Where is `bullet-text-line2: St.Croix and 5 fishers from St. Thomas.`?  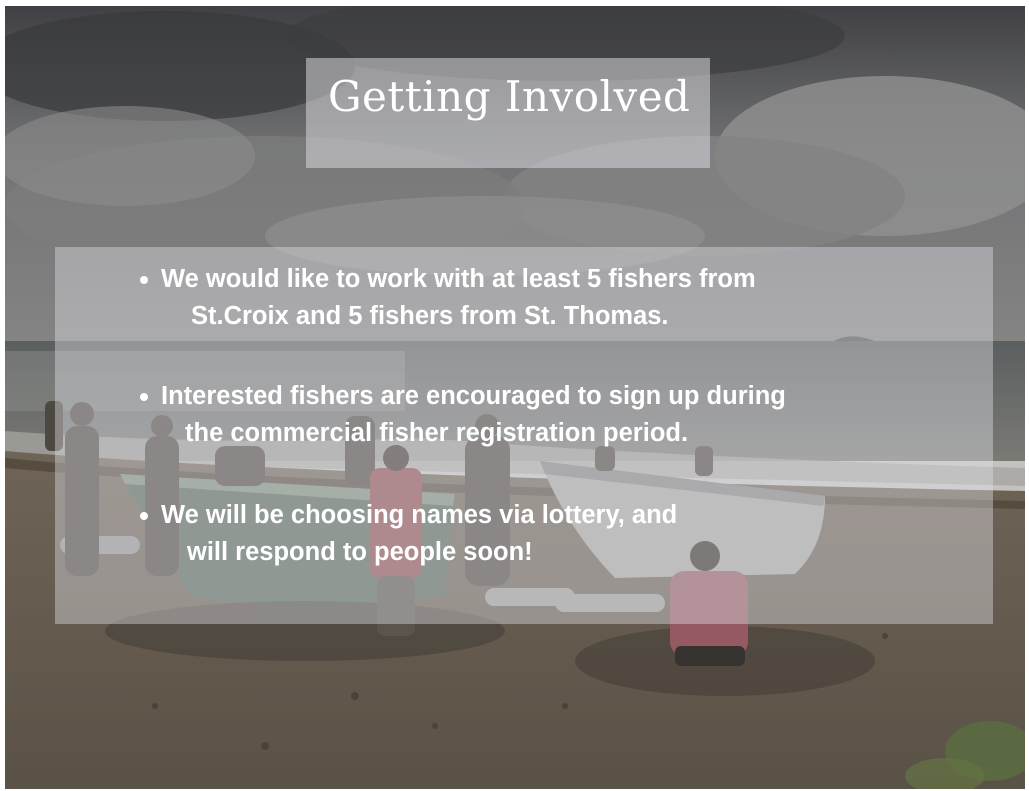 bullet-text-line2: St.Croix and 5 fishers from St. Thomas. is located at coordinates (430, 316).